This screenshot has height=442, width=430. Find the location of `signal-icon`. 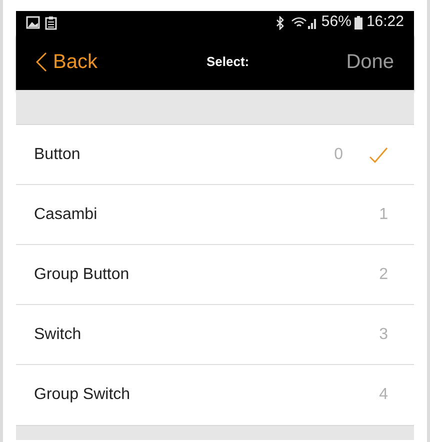

signal-icon is located at coordinates (313, 22).